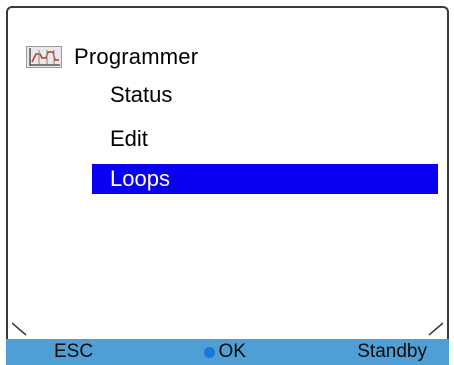 This screenshot has width=454, height=365. What do you see at coordinates (265, 139) in the screenshot?
I see `menu-item-edit: Edit` at bounding box center [265, 139].